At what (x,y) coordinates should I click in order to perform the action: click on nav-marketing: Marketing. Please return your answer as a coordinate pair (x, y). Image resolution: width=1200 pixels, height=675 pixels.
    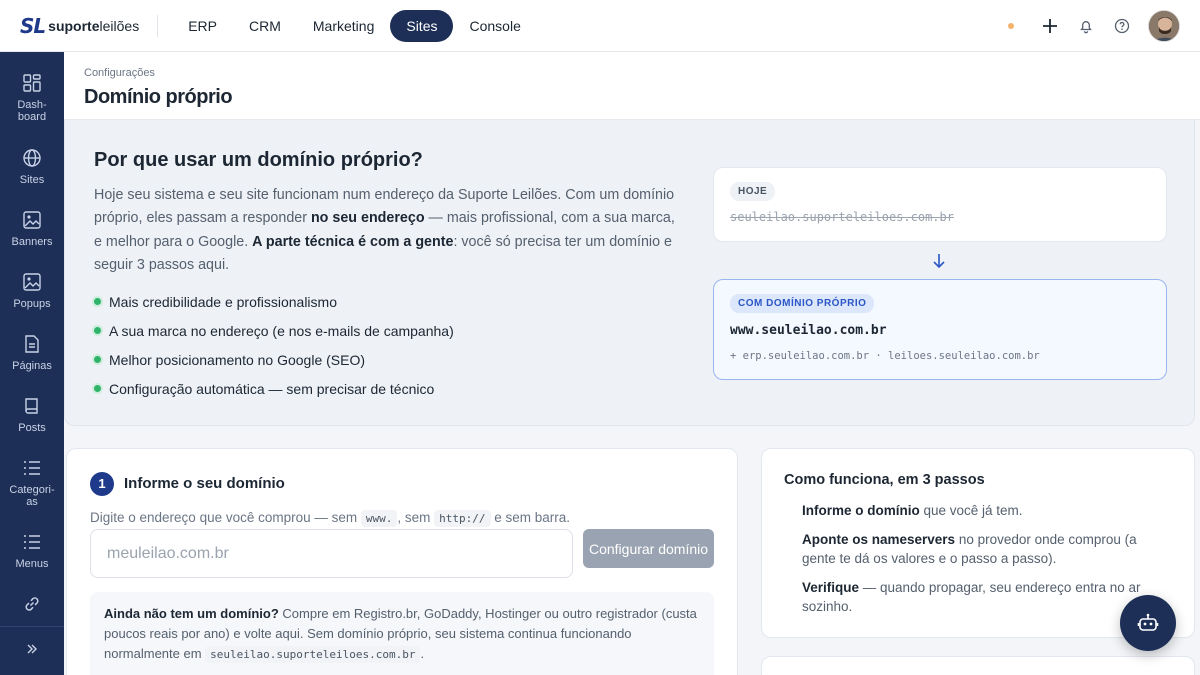
    Looking at the image, I should click on (343, 26).